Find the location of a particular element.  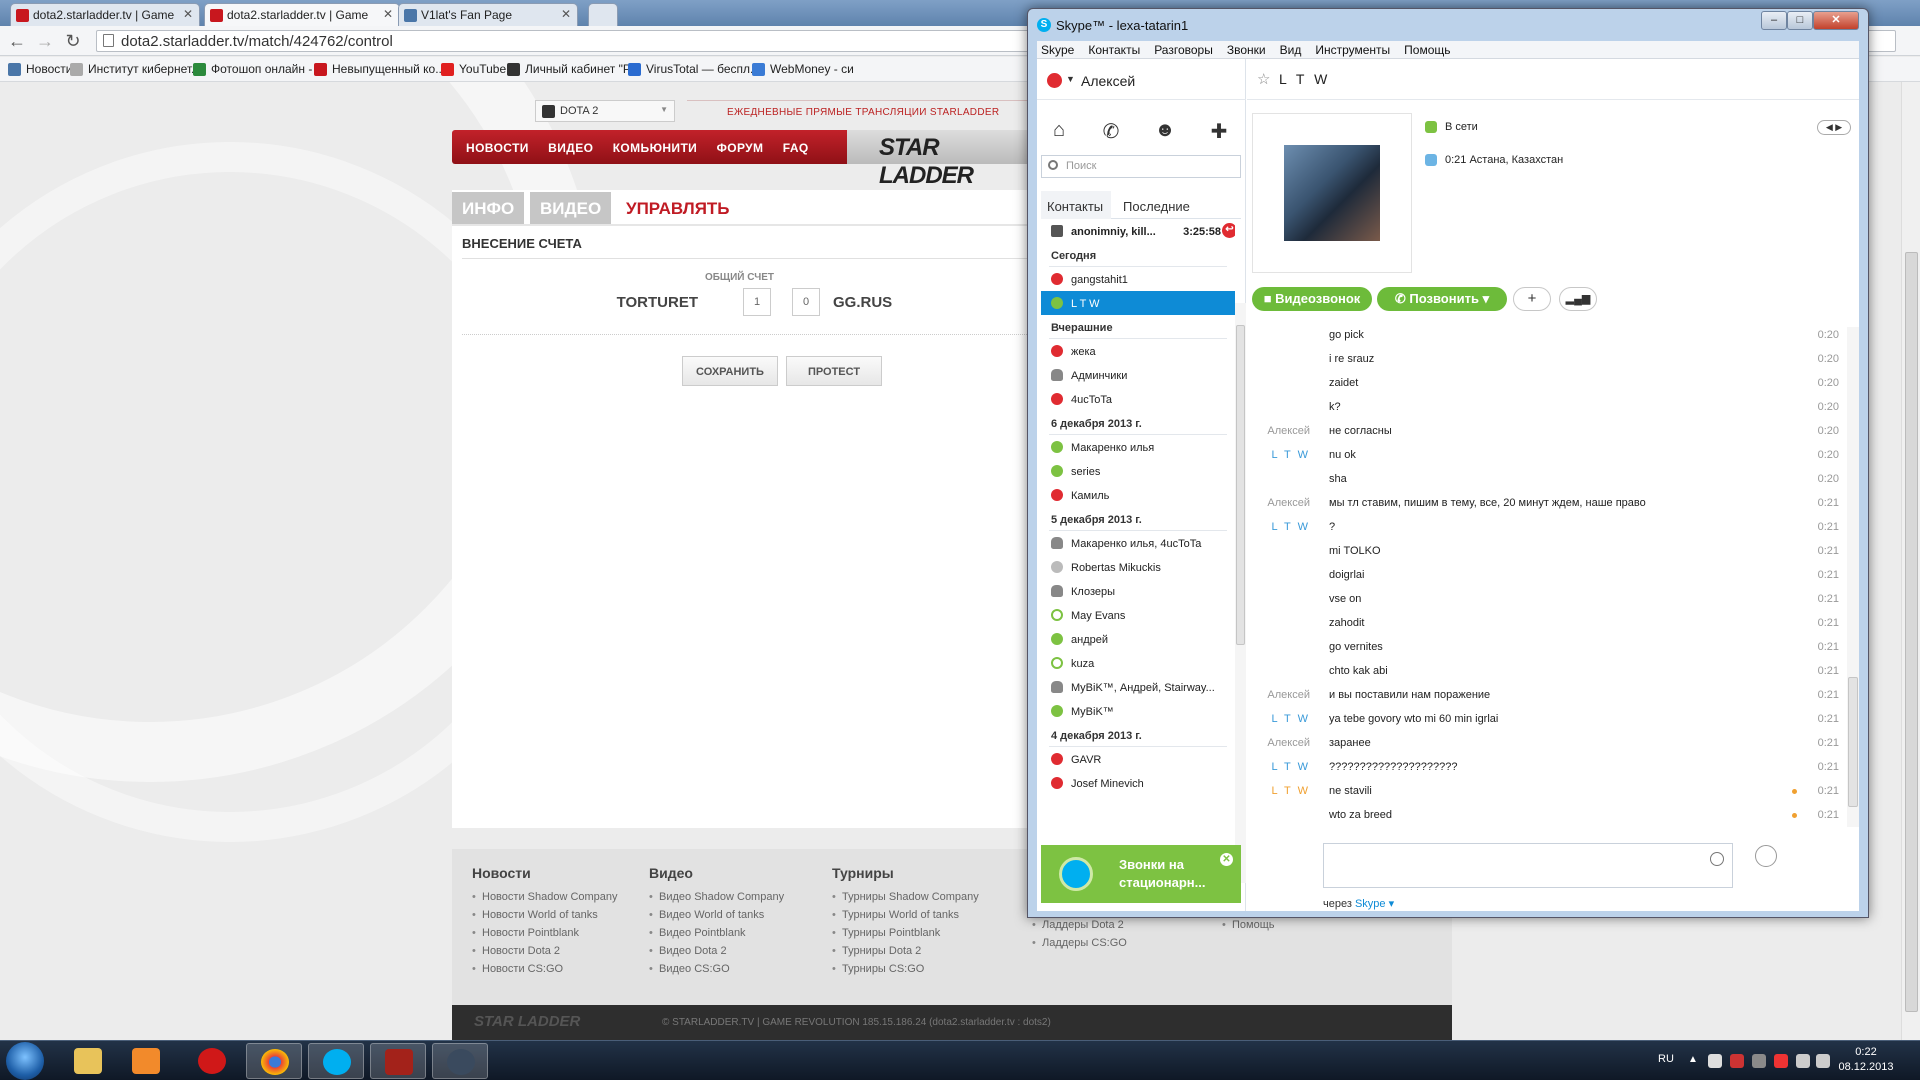

nav-community: КОМЬЮНИТИ is located at coordinates (655, 148).